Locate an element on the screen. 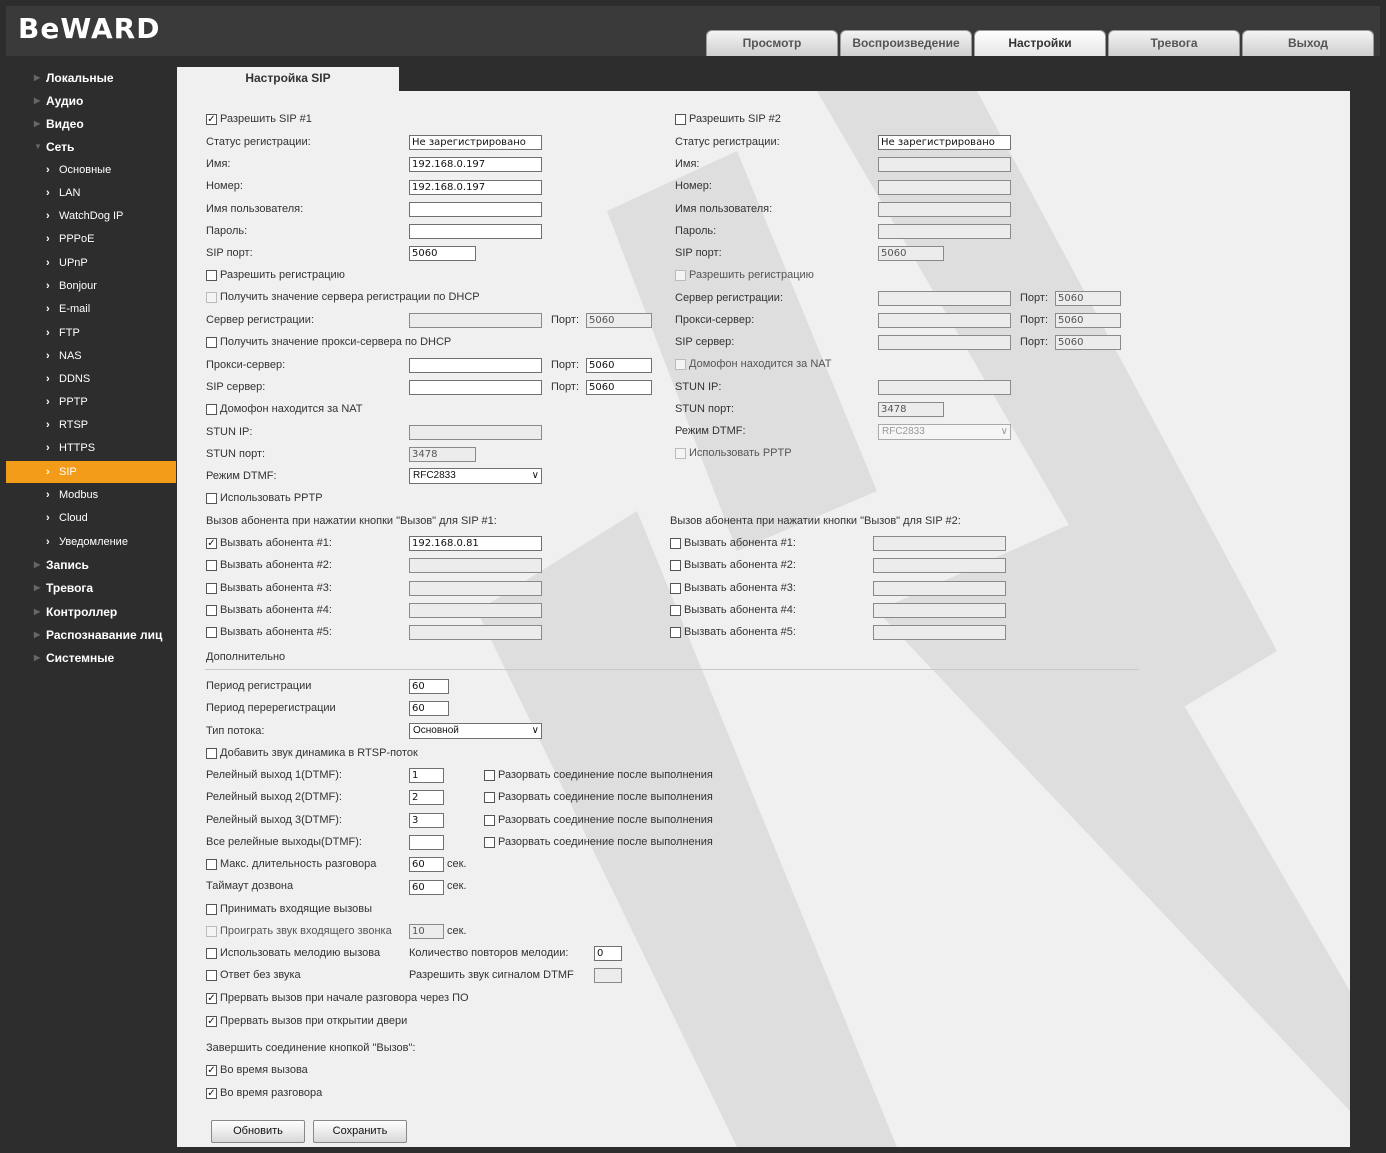 Image resolution: width=1386 pixels, height=1153 pixels. sip1-pptp-checkbox is located at coordinates (211, 498).